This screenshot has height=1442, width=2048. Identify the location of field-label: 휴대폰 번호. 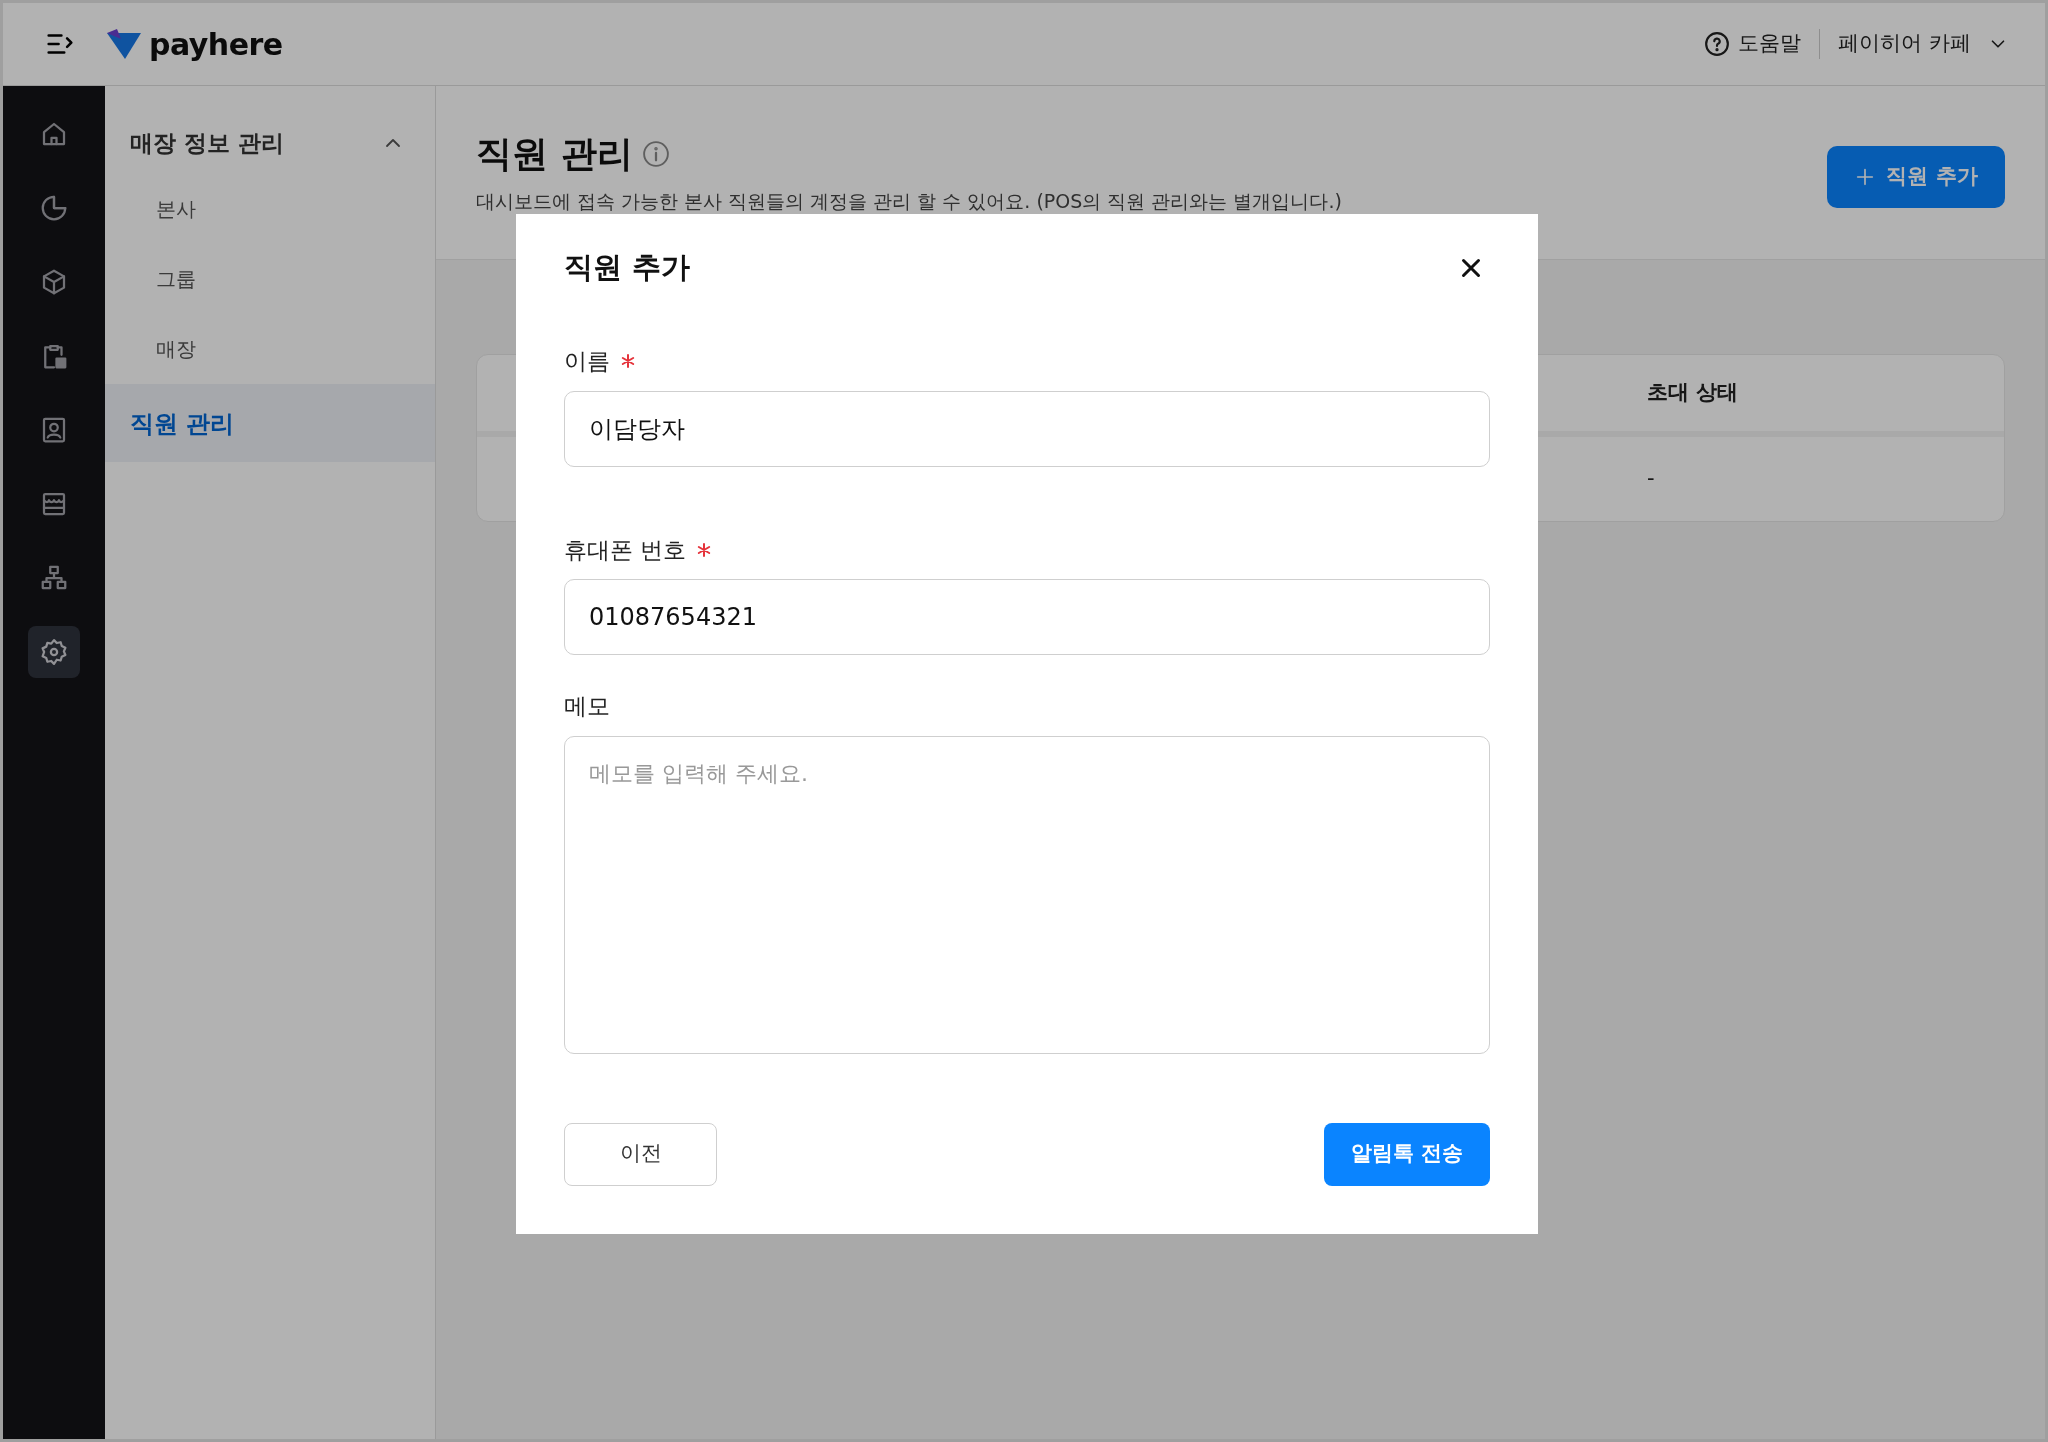
(625, 550).